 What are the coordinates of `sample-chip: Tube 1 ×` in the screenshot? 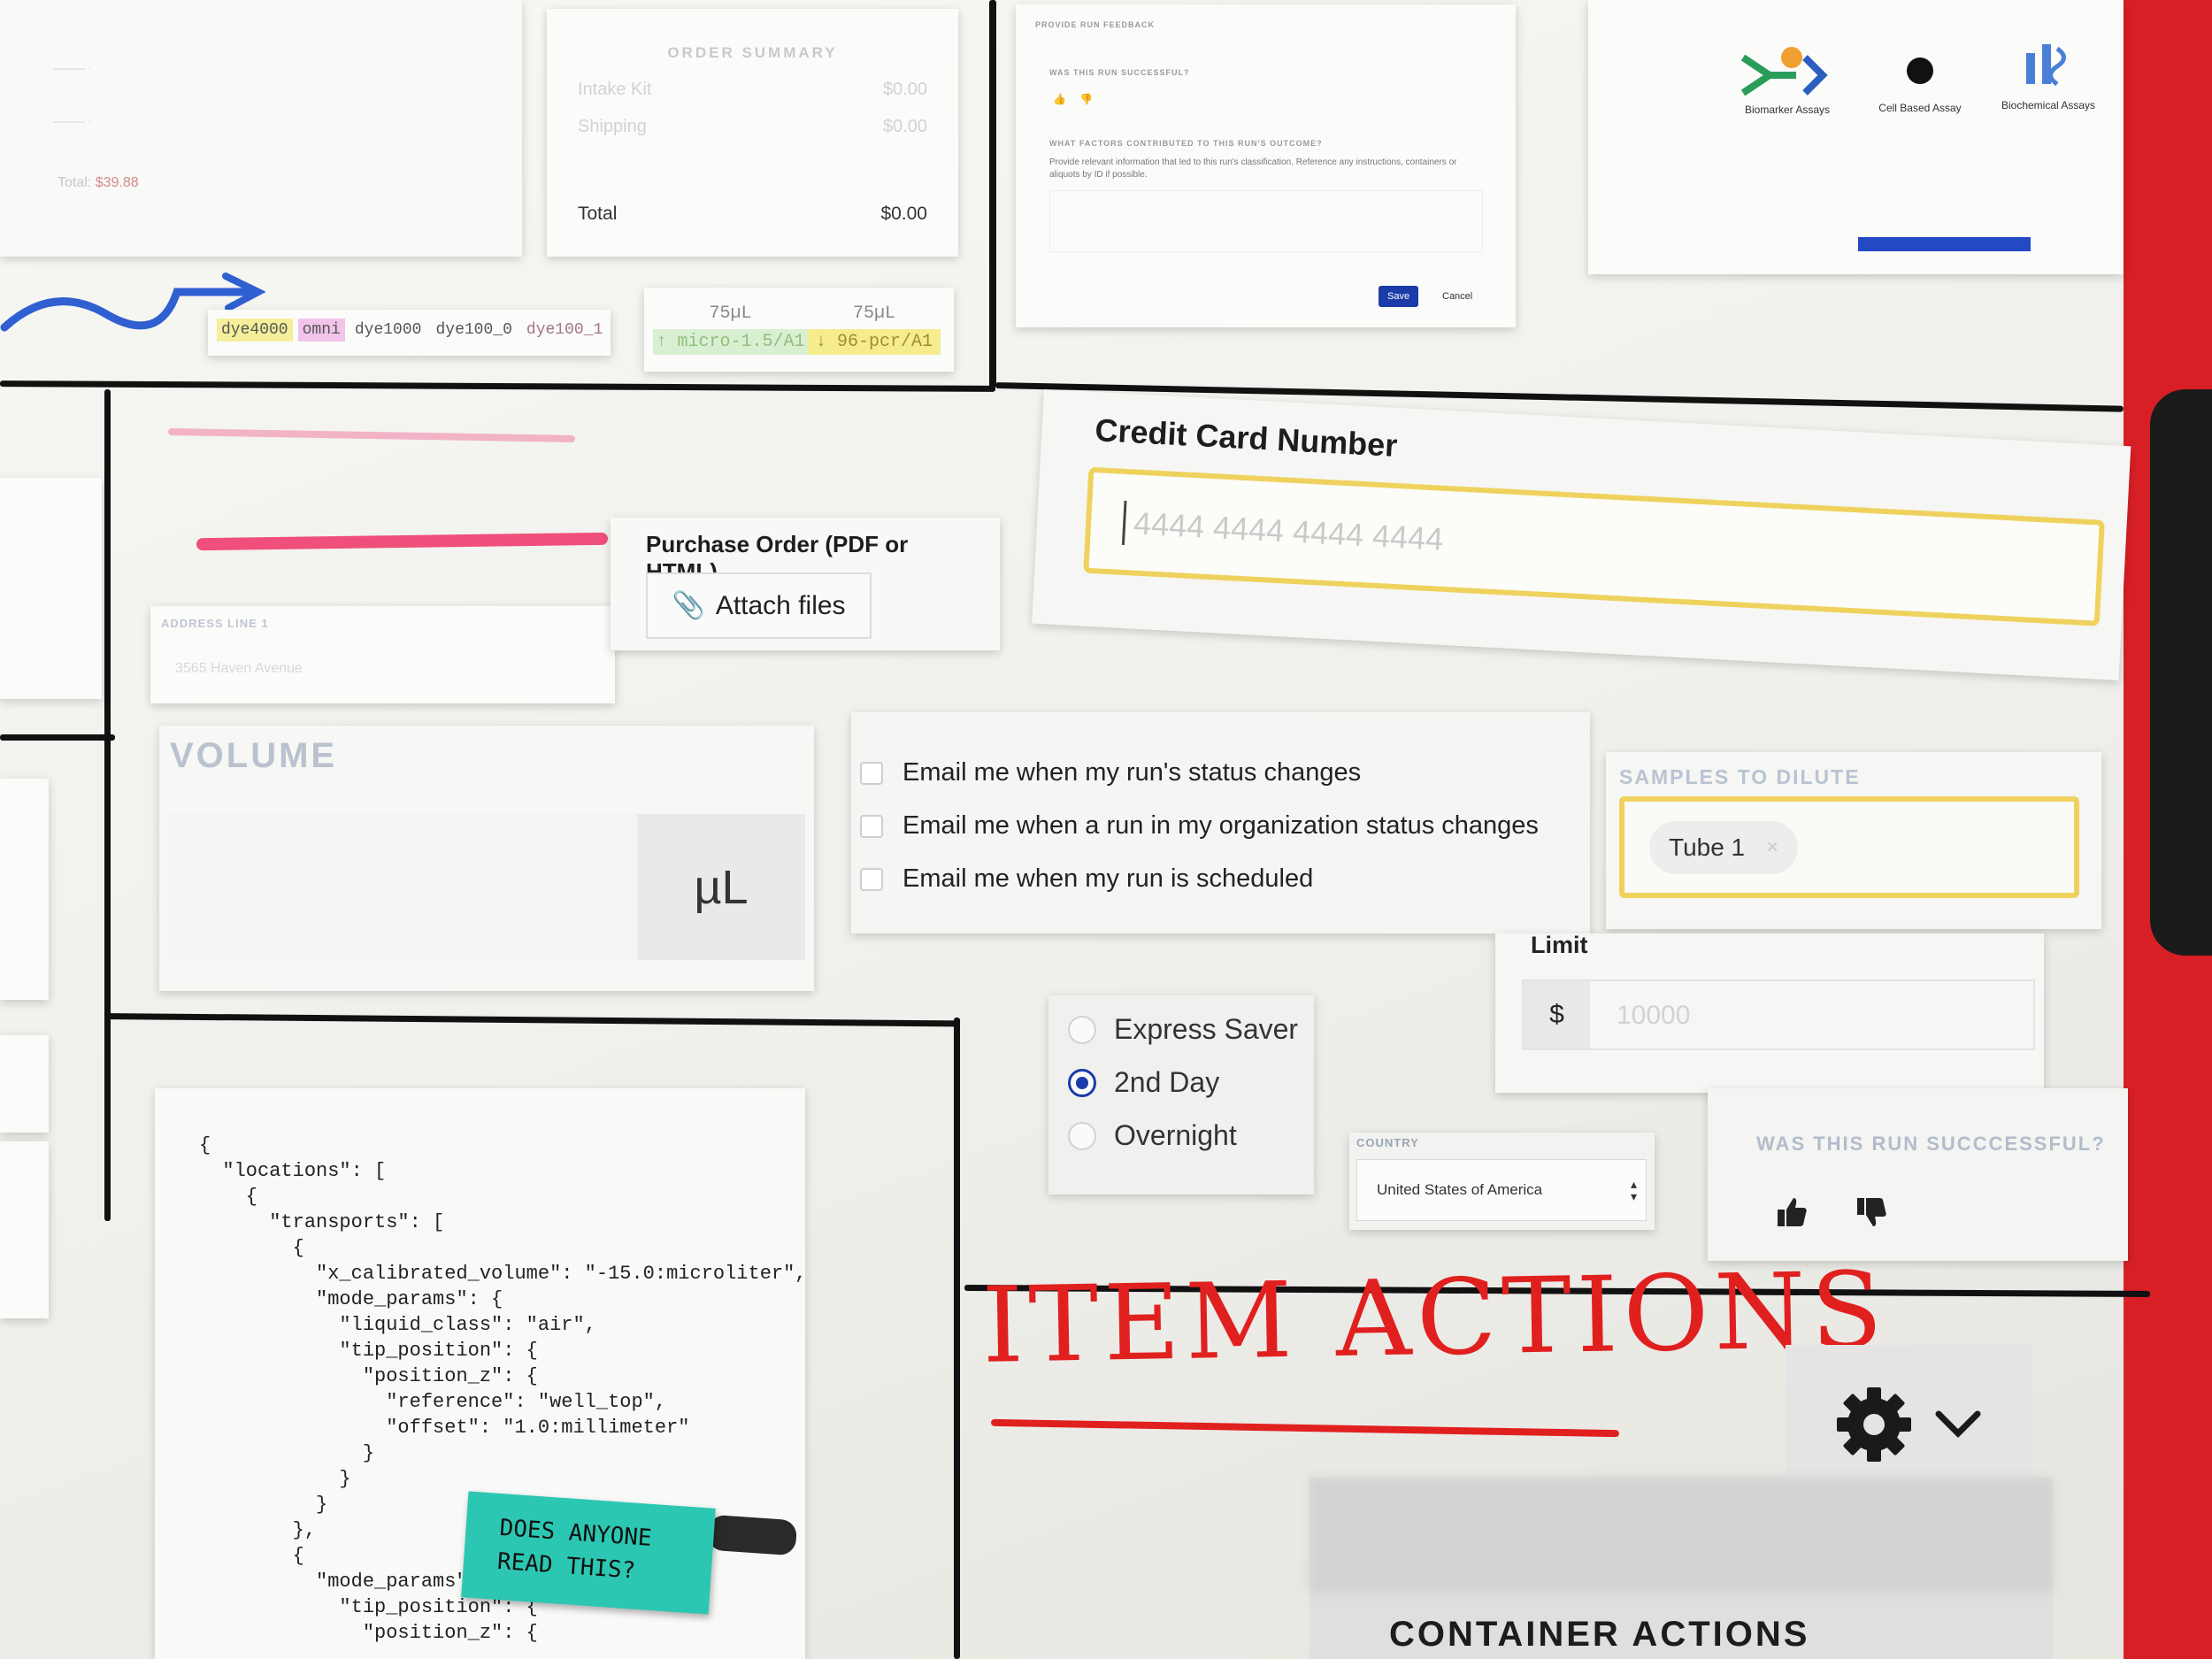 It's located at (1724, 848).